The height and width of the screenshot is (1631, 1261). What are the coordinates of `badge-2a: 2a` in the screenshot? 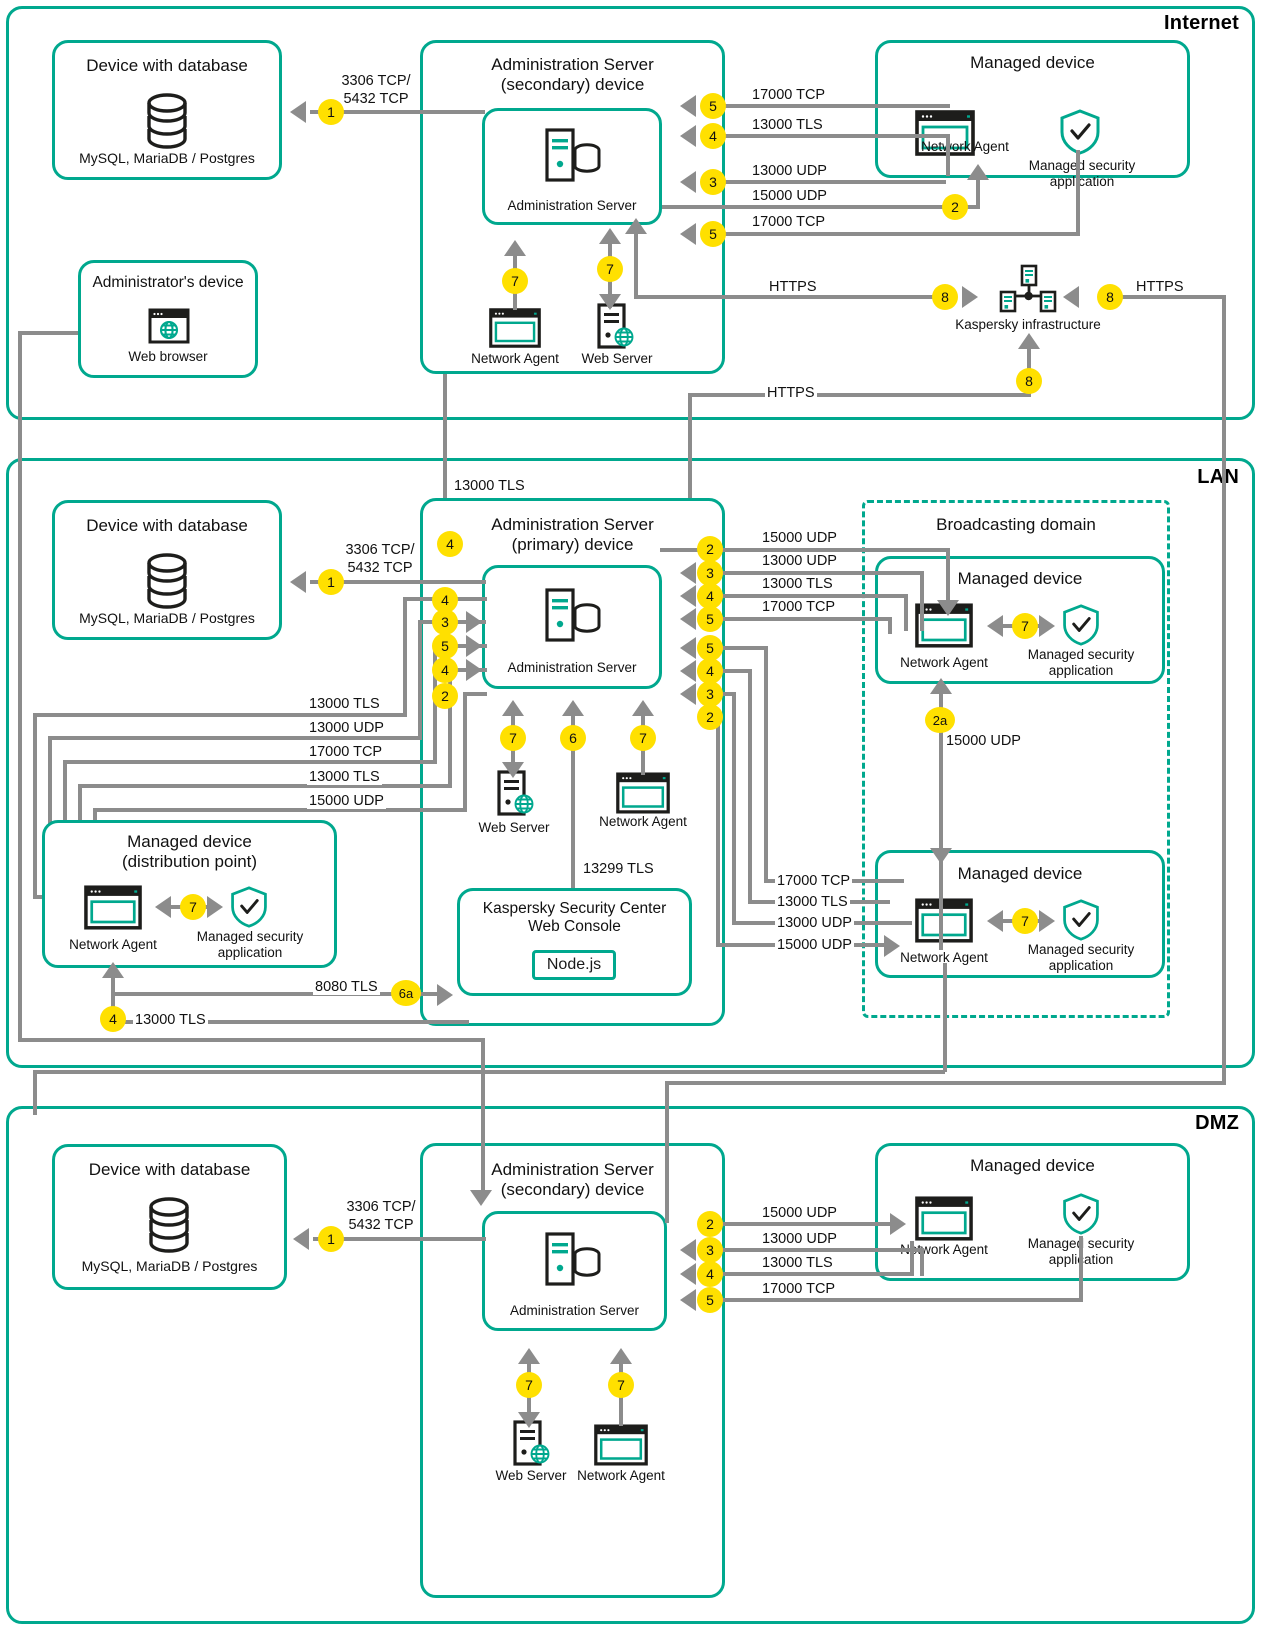 It's located at (940, 720).